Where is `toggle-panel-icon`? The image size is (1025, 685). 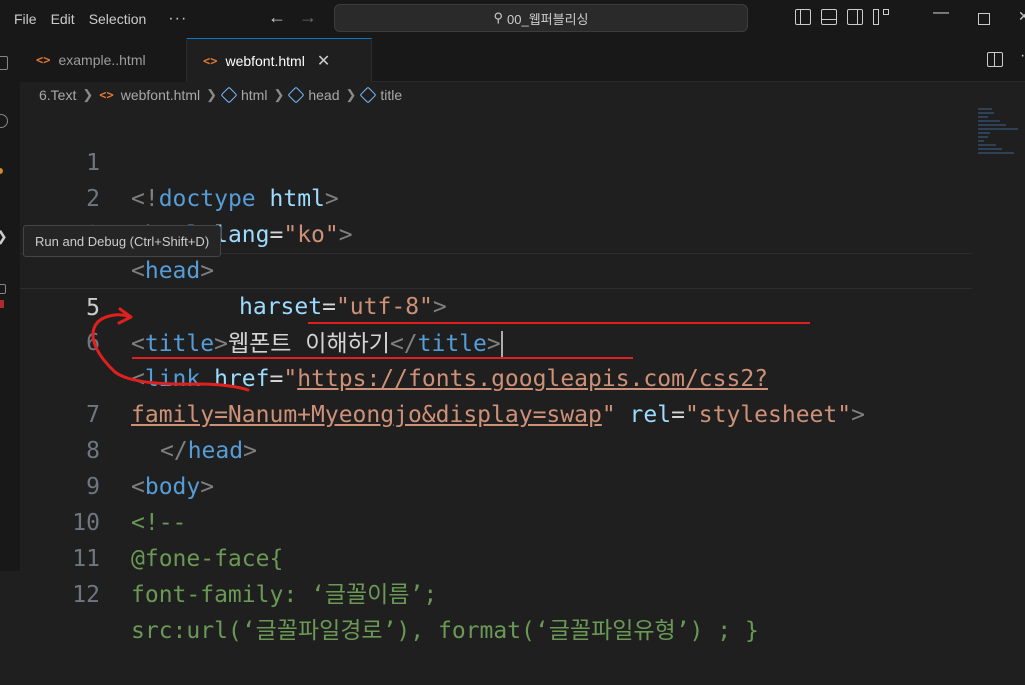 toggle-panel-icon is located at coordinates (829, 17).